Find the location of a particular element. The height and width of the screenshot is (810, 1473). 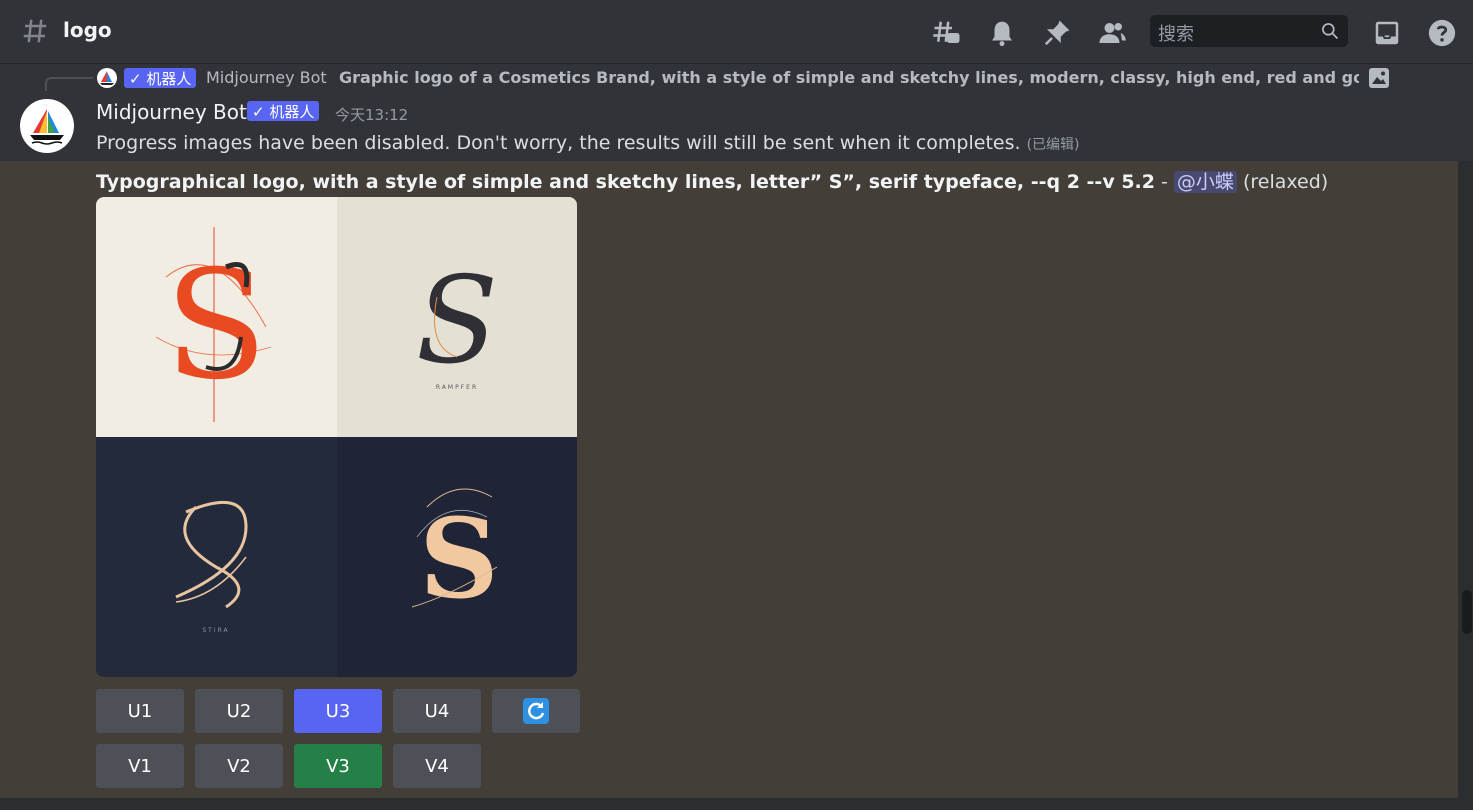

pin-icon is located at coordinates (1057, 33).